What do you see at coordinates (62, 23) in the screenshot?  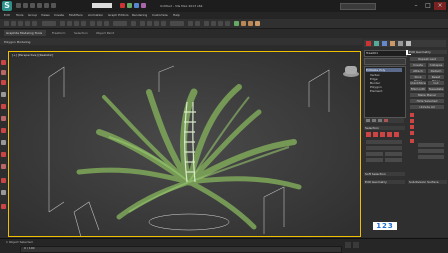 I see `select-icon` at bounding box center [62, 23].